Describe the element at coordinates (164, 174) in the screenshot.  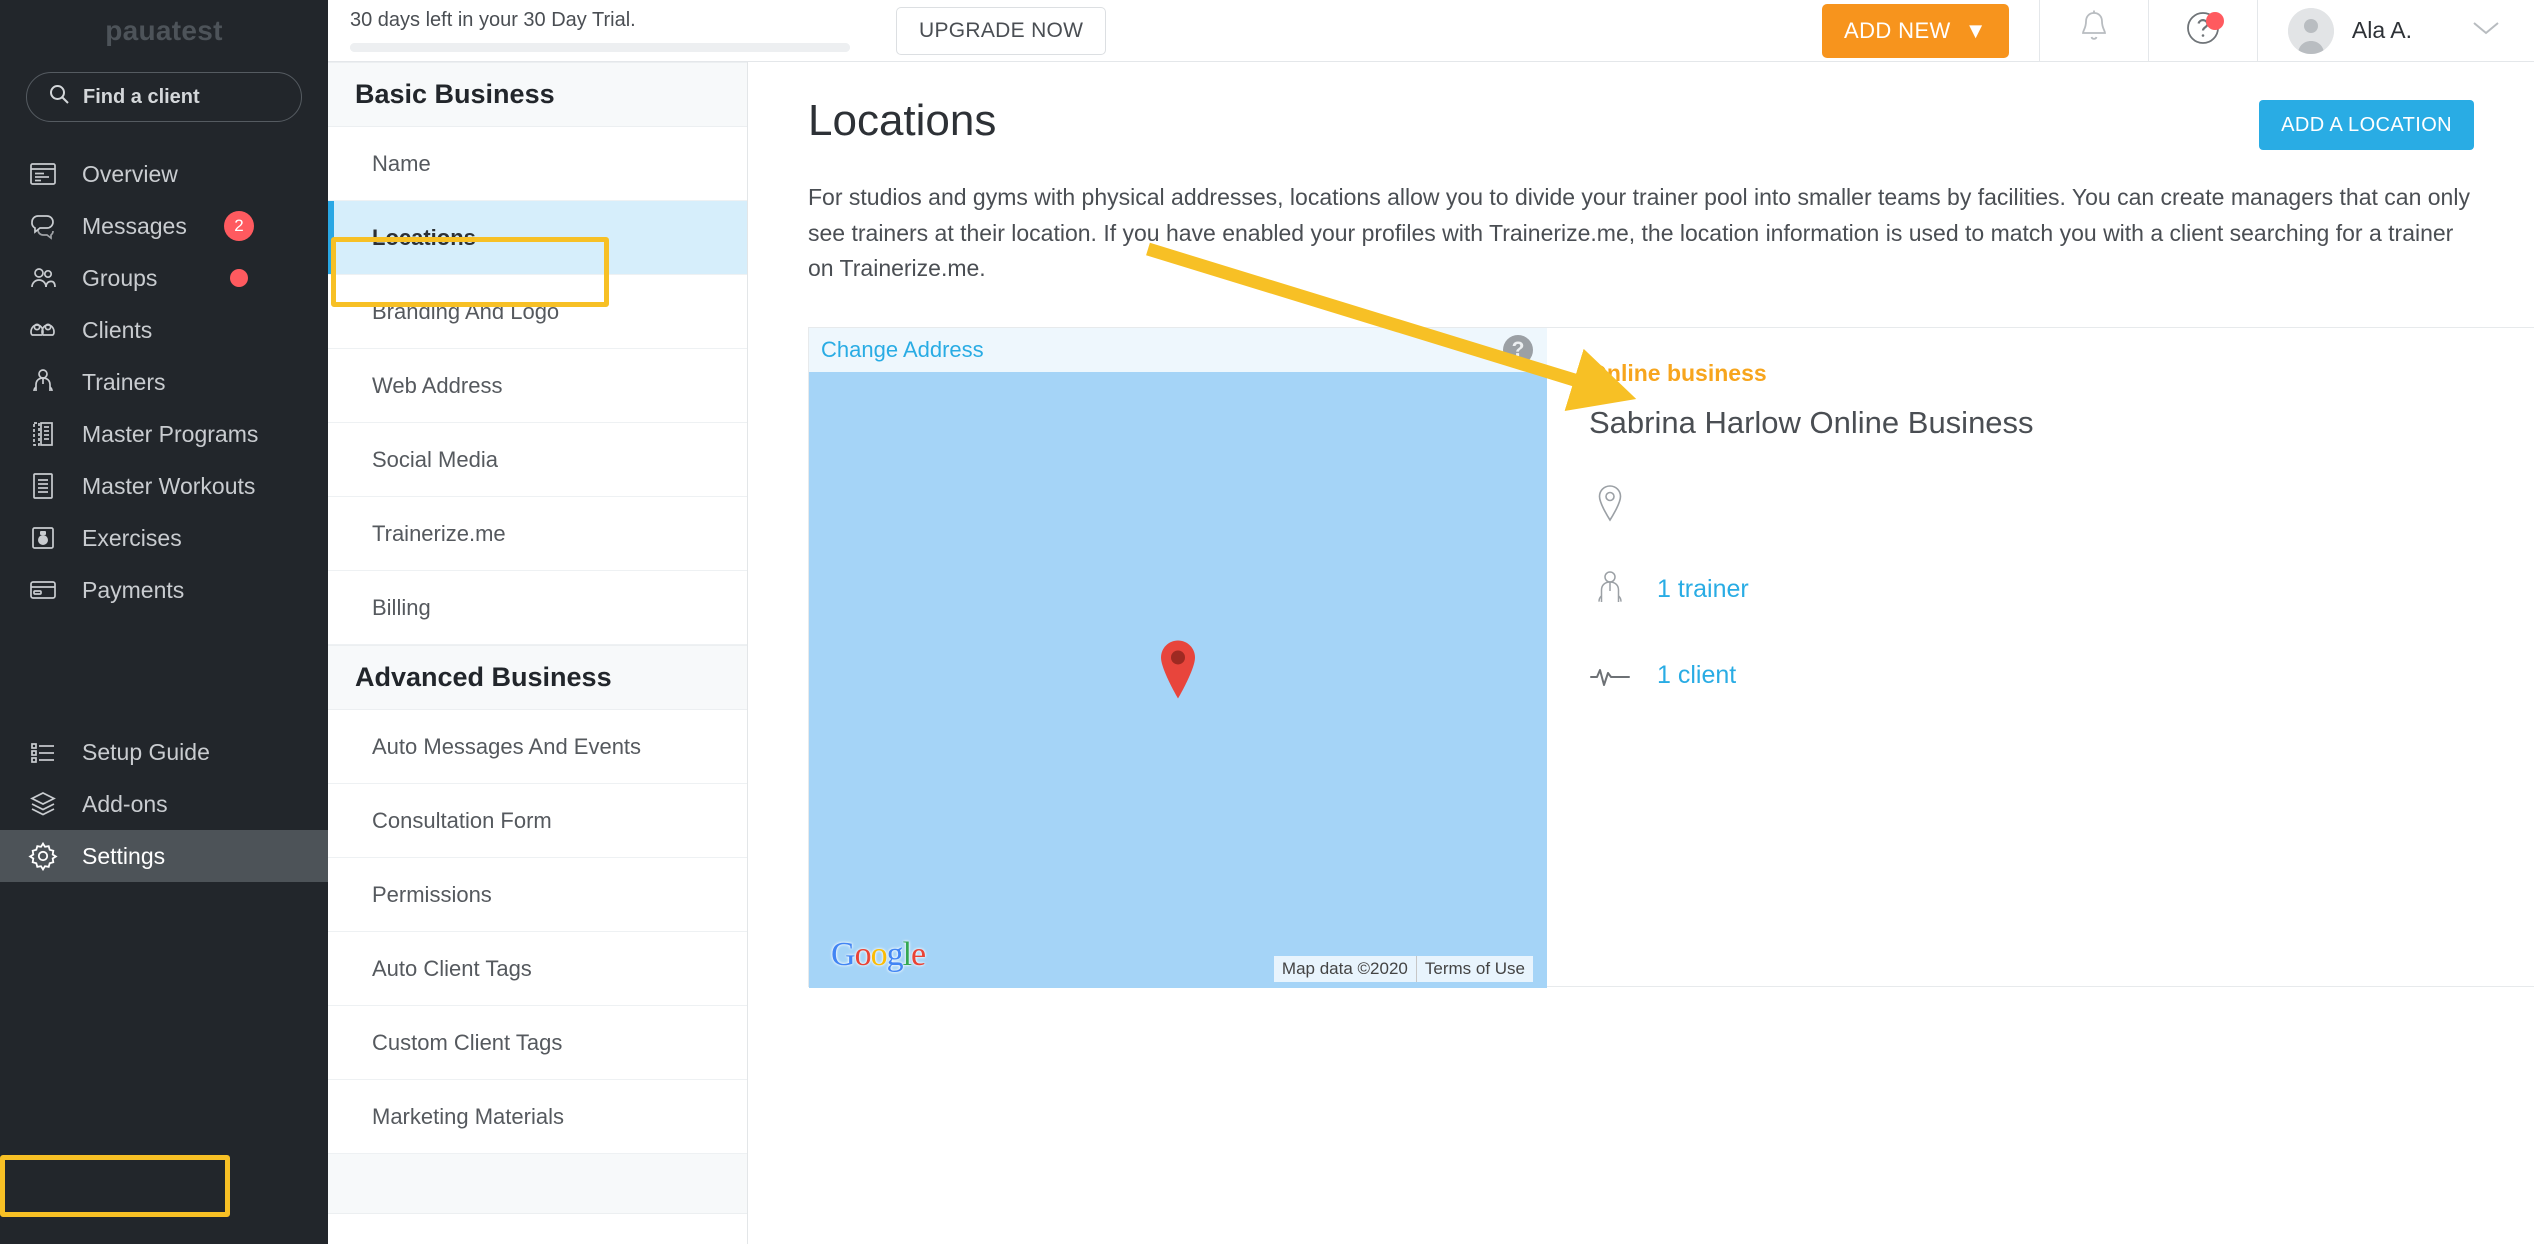
I see `sidebar-item-overview: Overview` at that location.